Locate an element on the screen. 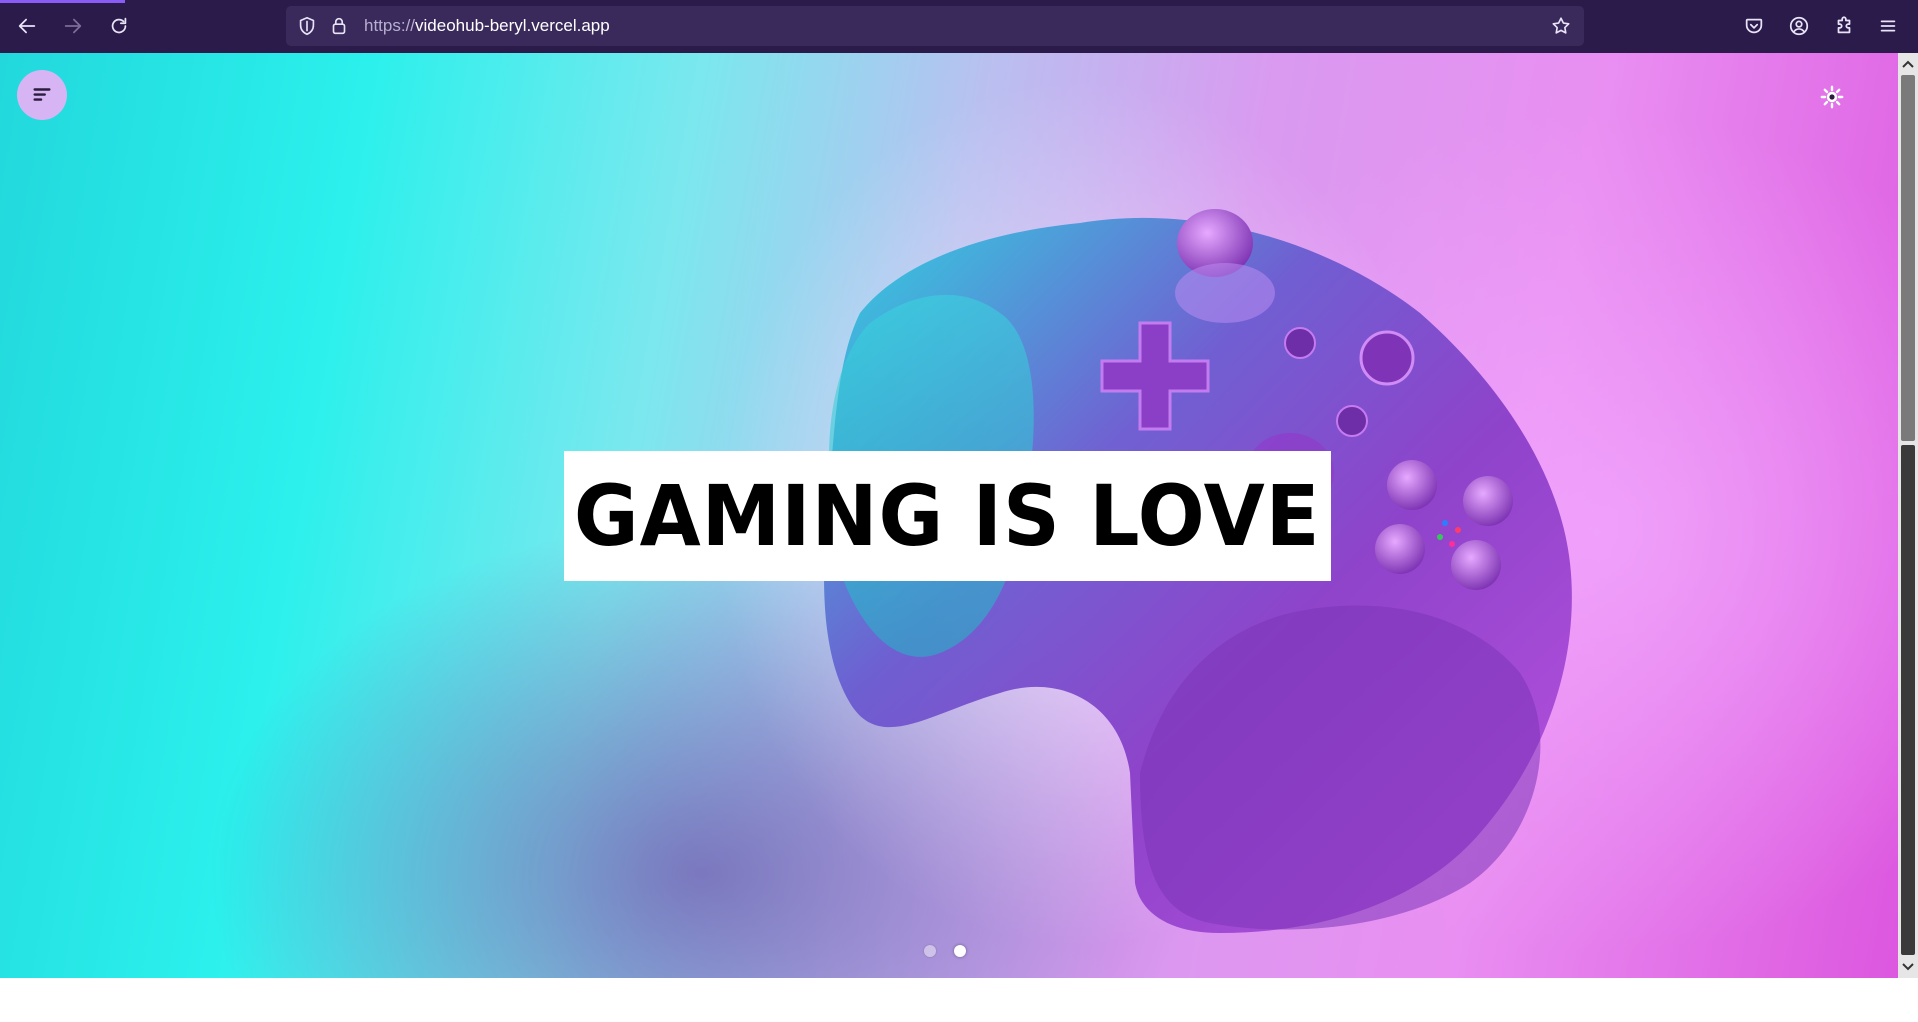 The height and width of the screenshot is (1022, 1918). forward-icon is located at coordinates (73, 26).